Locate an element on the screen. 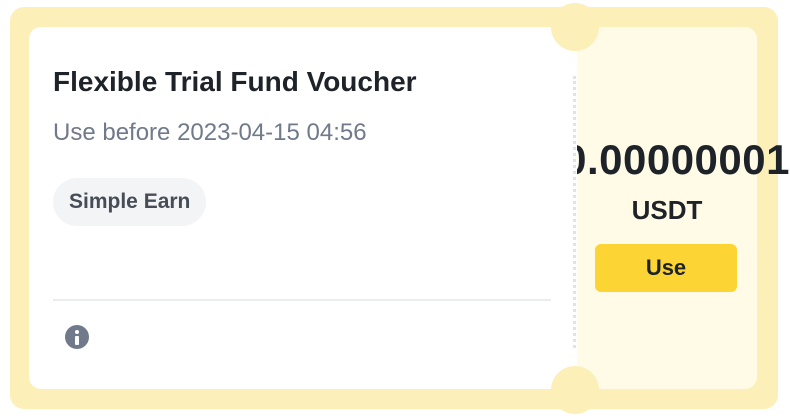 The width and height of the screenshot is (790, 418). voucher-amount: 0.00000001 is located at coordinates (683, 159).